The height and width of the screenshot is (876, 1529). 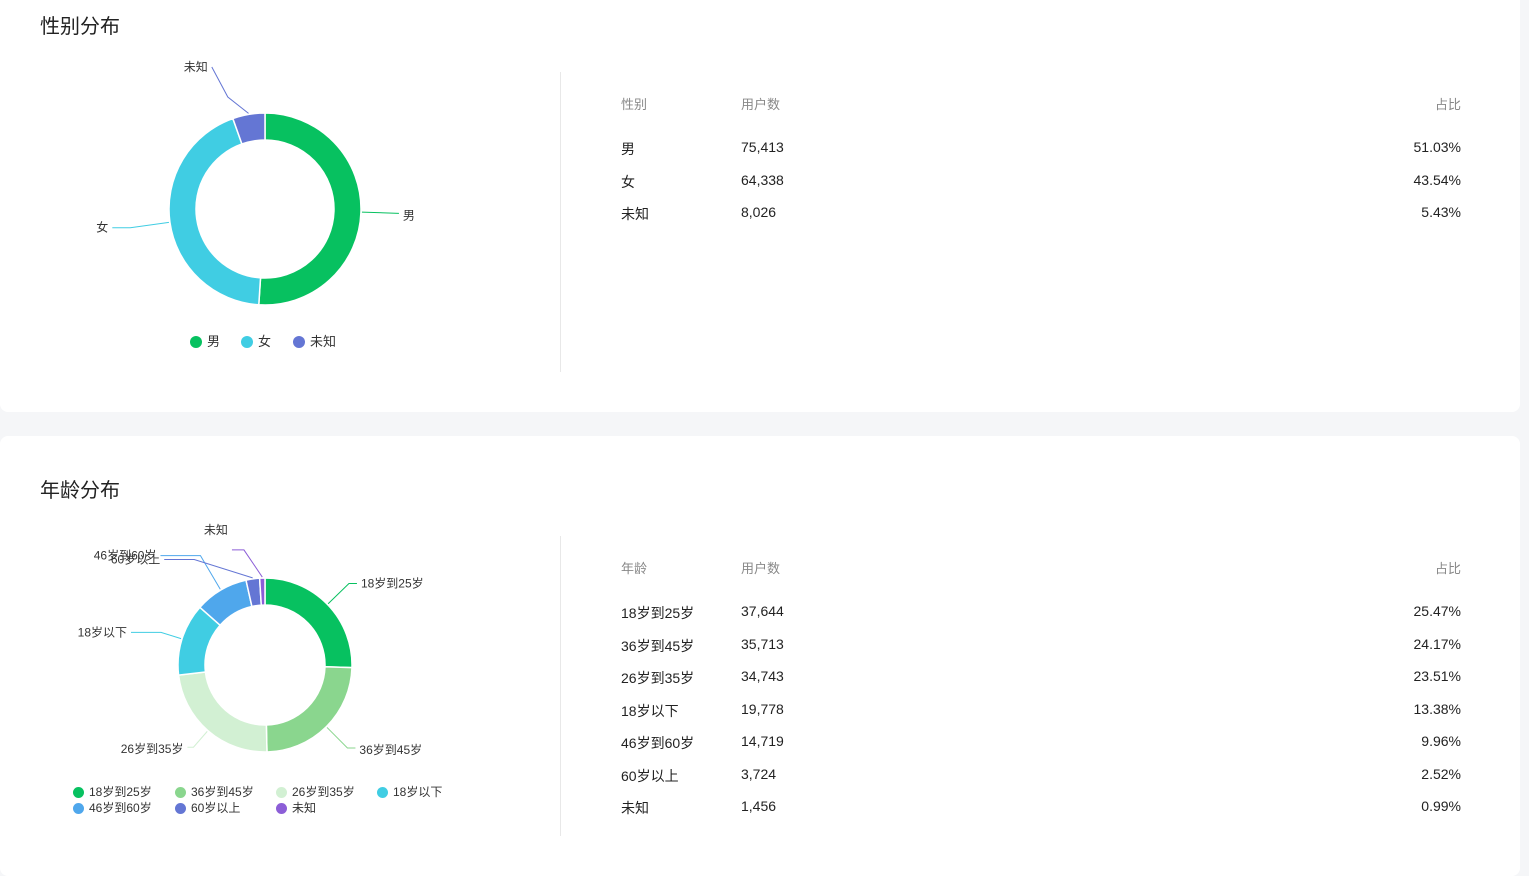 I want to click on legend-item: 18岁到25岁, so click(x=112, y=792).